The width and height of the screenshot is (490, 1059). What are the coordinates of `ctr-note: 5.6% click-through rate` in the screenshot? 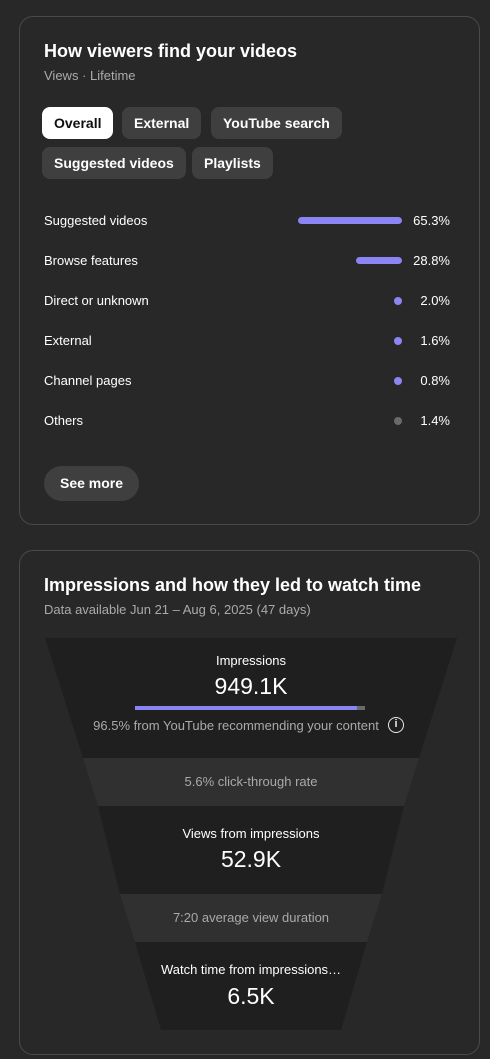 It's located at (251, 781).